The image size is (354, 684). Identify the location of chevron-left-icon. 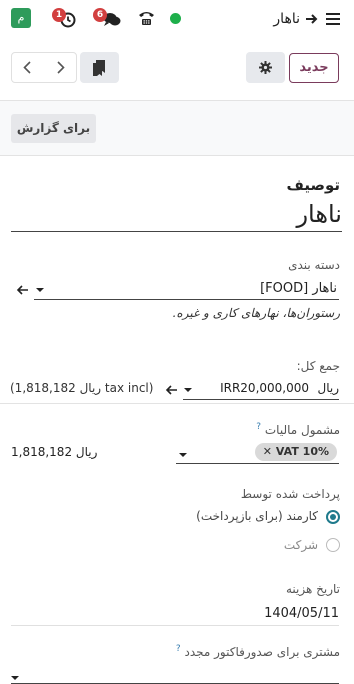
(27, 67).